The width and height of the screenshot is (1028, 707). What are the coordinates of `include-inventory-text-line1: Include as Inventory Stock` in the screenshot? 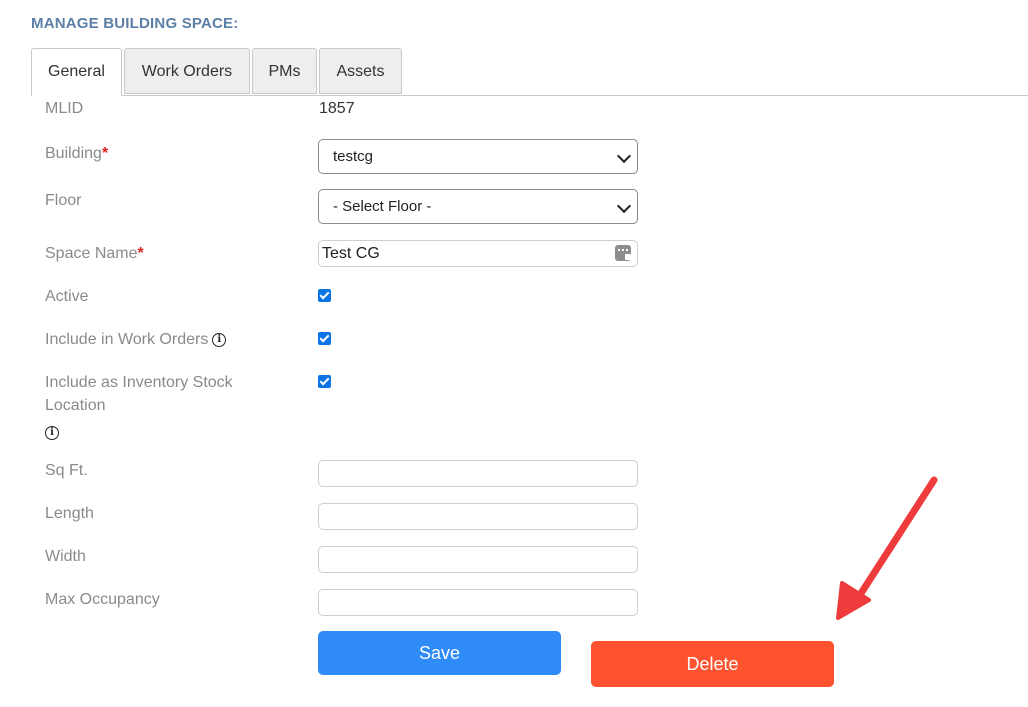 It's located at (139, 382).